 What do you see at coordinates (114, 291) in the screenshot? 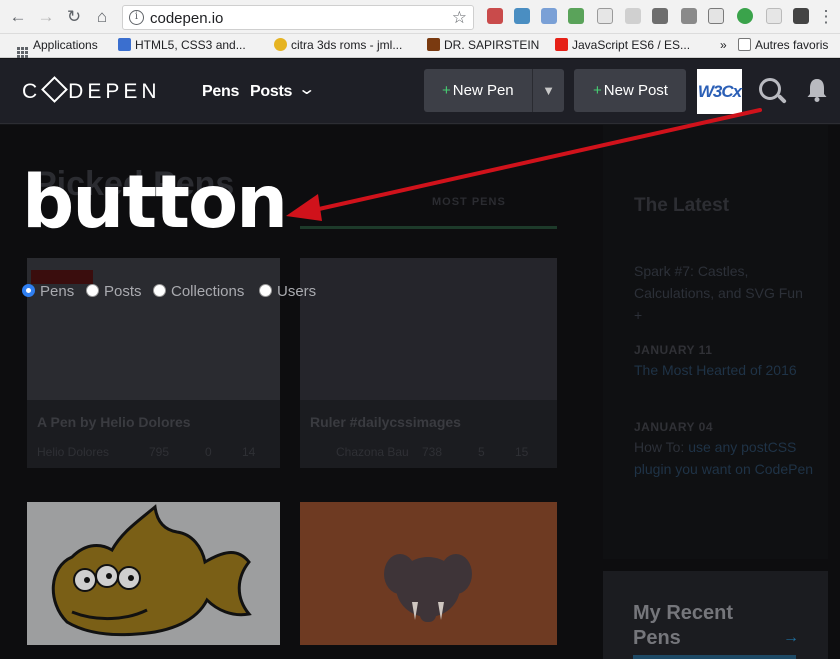
I see `filter-posts-radio: Posts` at bounding box center [114, 291].